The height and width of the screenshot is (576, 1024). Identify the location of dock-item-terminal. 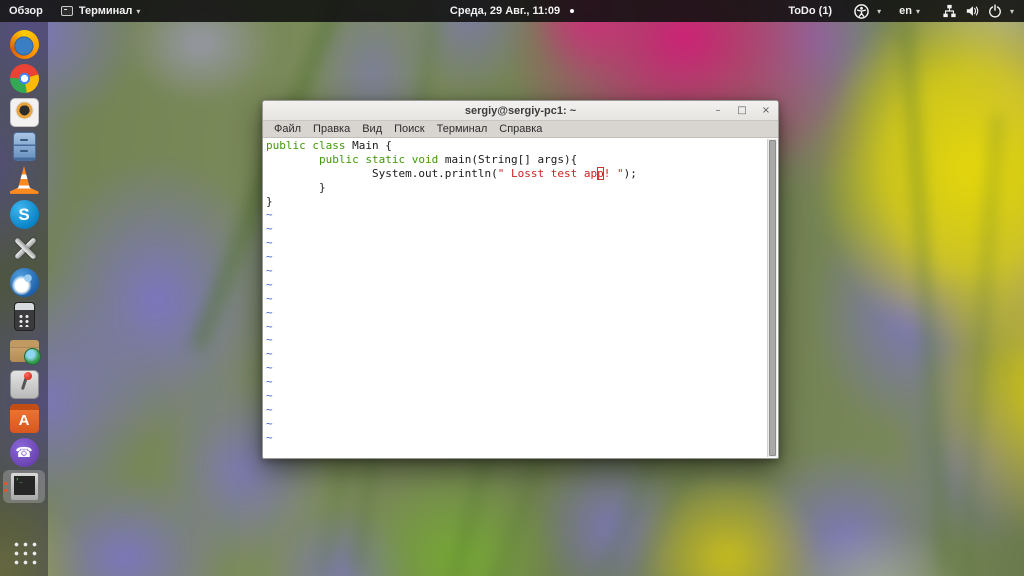
(24, 486).